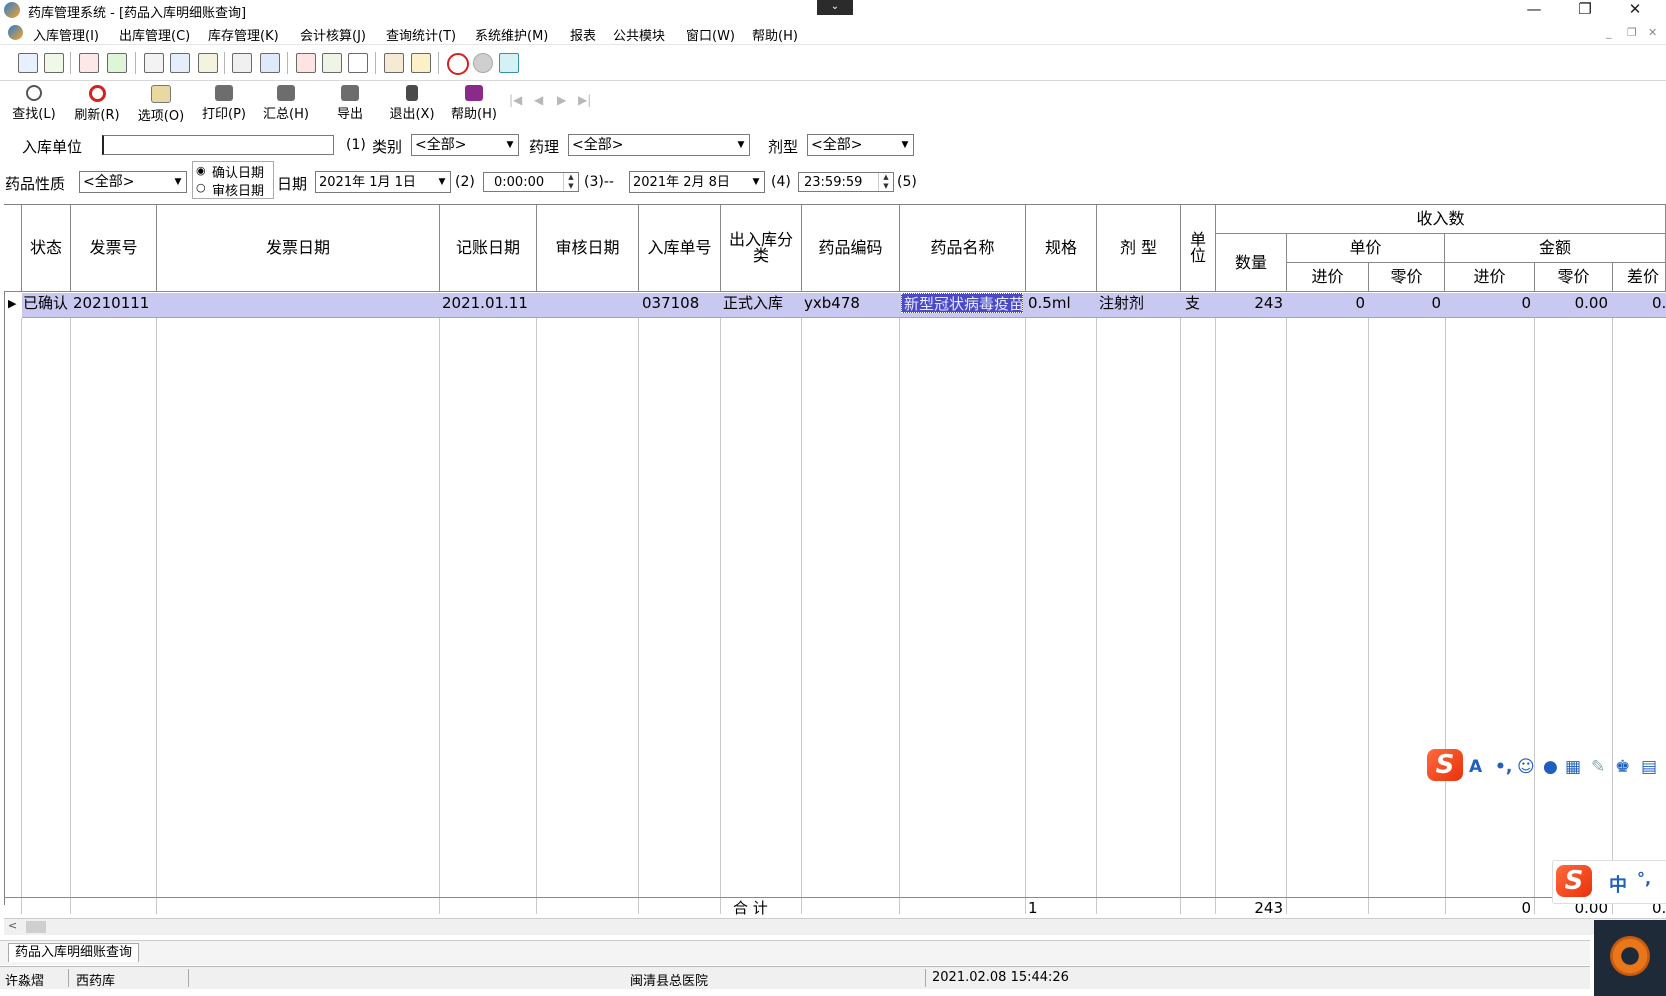 The height and width of the screenshot is (996, 1666). What do you see at coordinates (1061, 303) in the screenshot?
I see `cell-spec: 0.5ml` at bounding box center [1061, 303].